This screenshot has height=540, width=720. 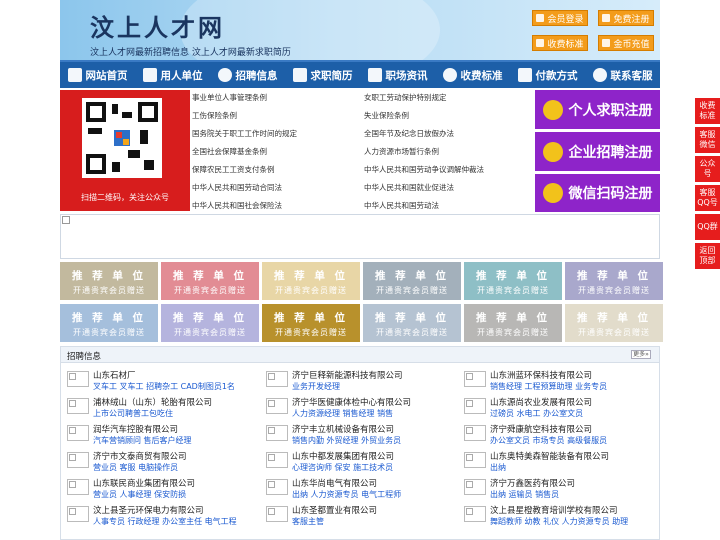 What do you see at coordinates (536, 413) in the screenshot?
I see `job-positions: 过磅员 水电工 办公室文员` at bounding box center [536, 413].